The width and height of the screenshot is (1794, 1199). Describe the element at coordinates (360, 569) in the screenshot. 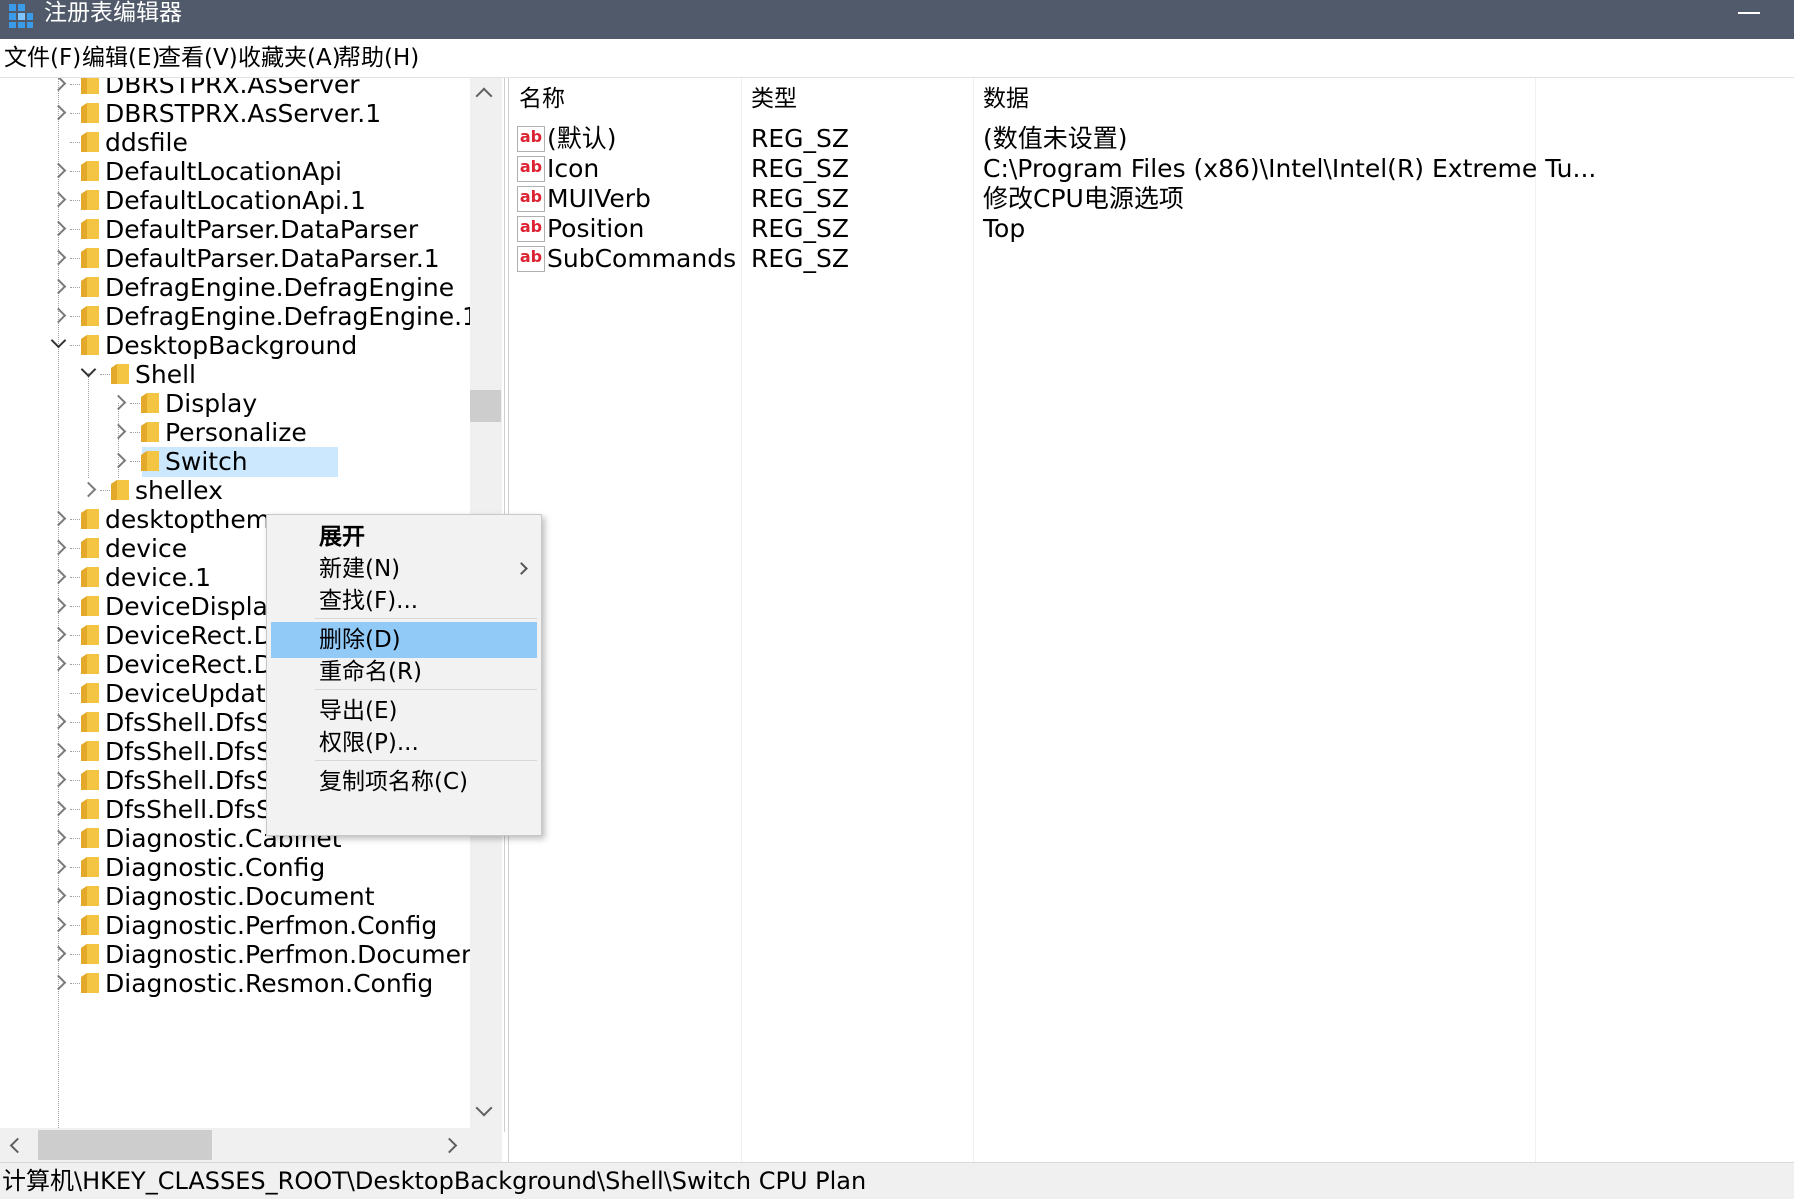

I see `menu-item-label: 新建(N)` at that location.